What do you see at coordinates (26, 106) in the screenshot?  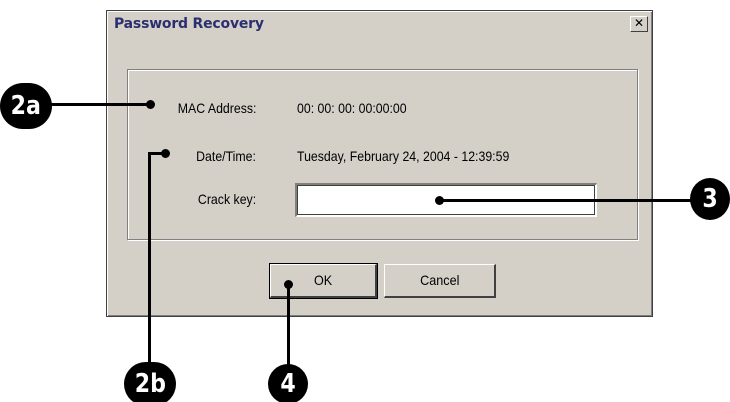 I see `callout-2a: 2a` at bounding box center [26, 106].